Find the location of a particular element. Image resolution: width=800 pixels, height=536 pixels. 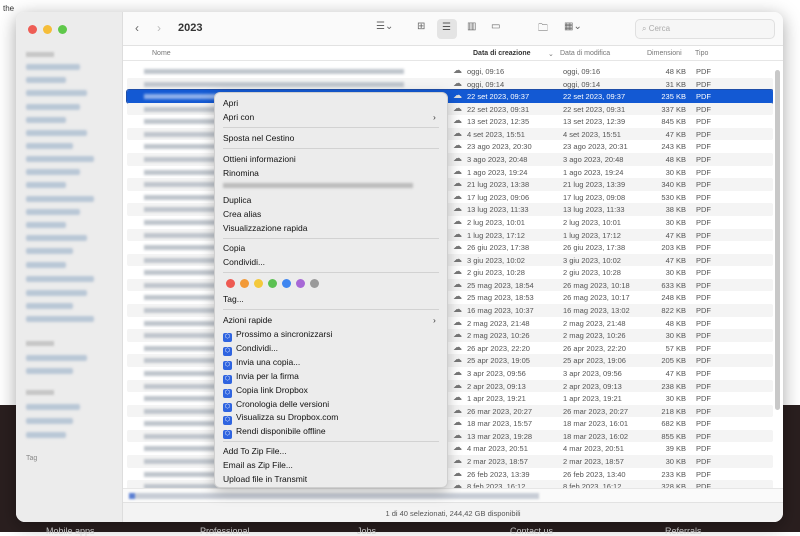

minimize-button is located at coordinates (47, 29).